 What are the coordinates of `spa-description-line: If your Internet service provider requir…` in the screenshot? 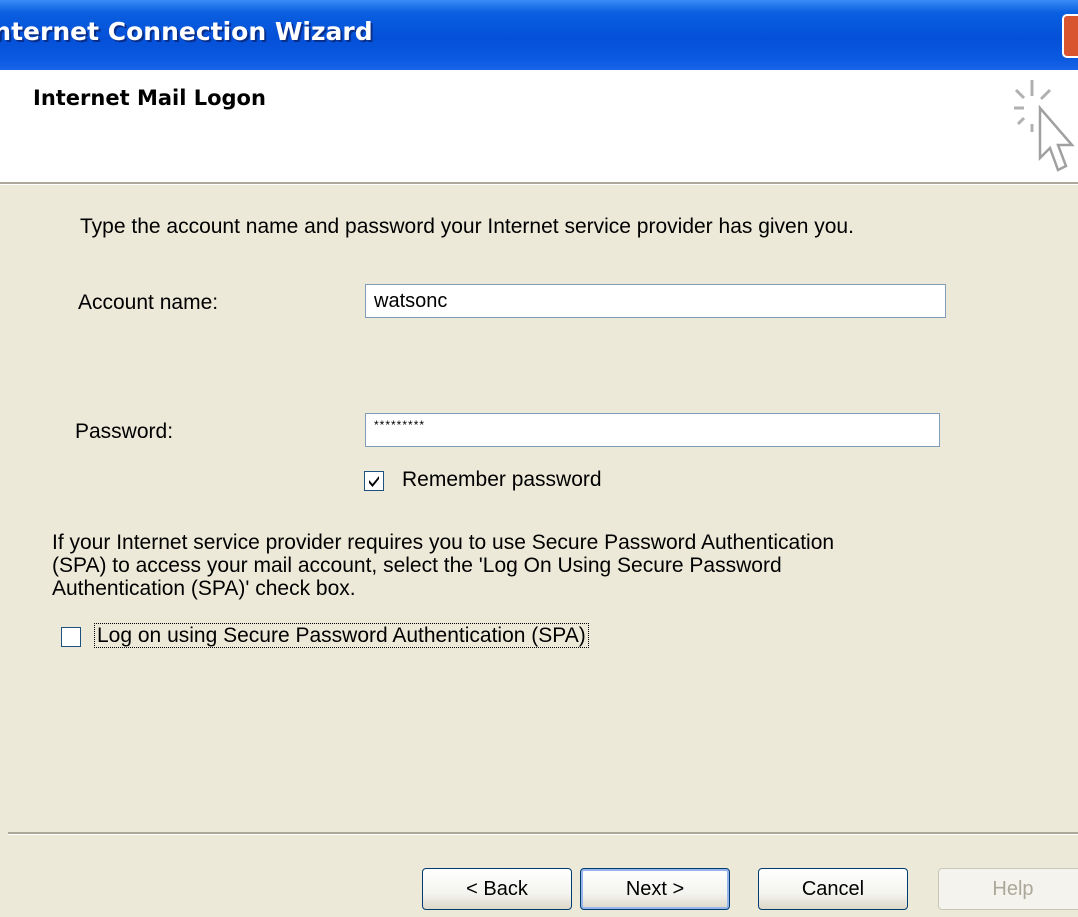 It's located at (443, 542).